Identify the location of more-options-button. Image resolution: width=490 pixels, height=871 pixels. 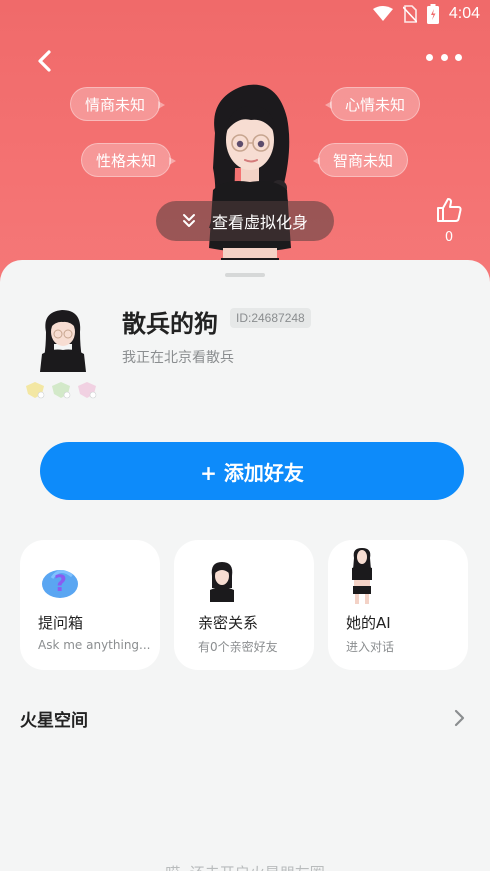
(444, 57).